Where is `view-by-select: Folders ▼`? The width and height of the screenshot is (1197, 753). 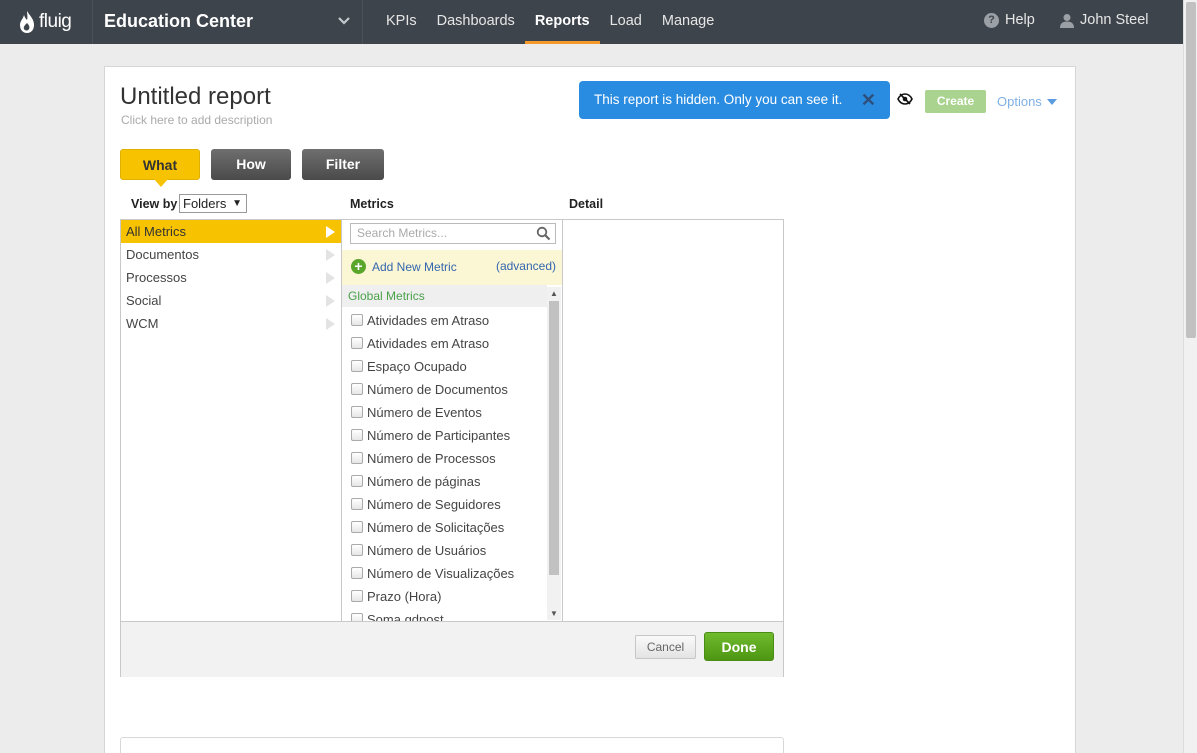
view-by-select: Folders ▼ is located at coordinates (213, 203).